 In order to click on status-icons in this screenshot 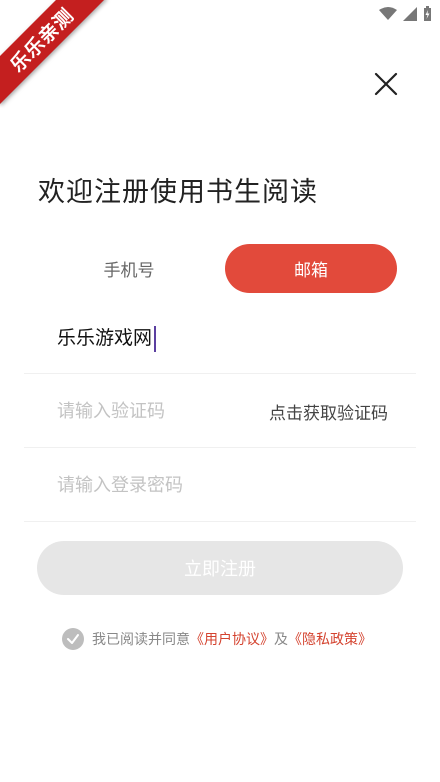, I will do `click(405, 13)`.